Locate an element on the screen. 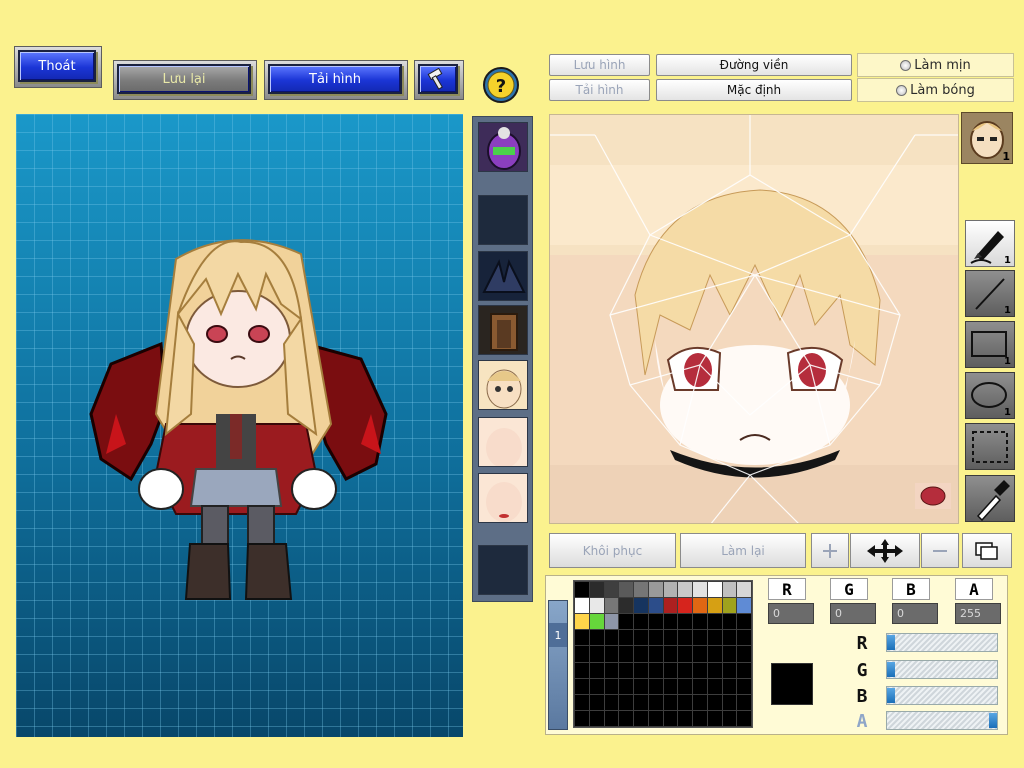  save-image-tab: Lưu hình is located at coordinates (599, 65).